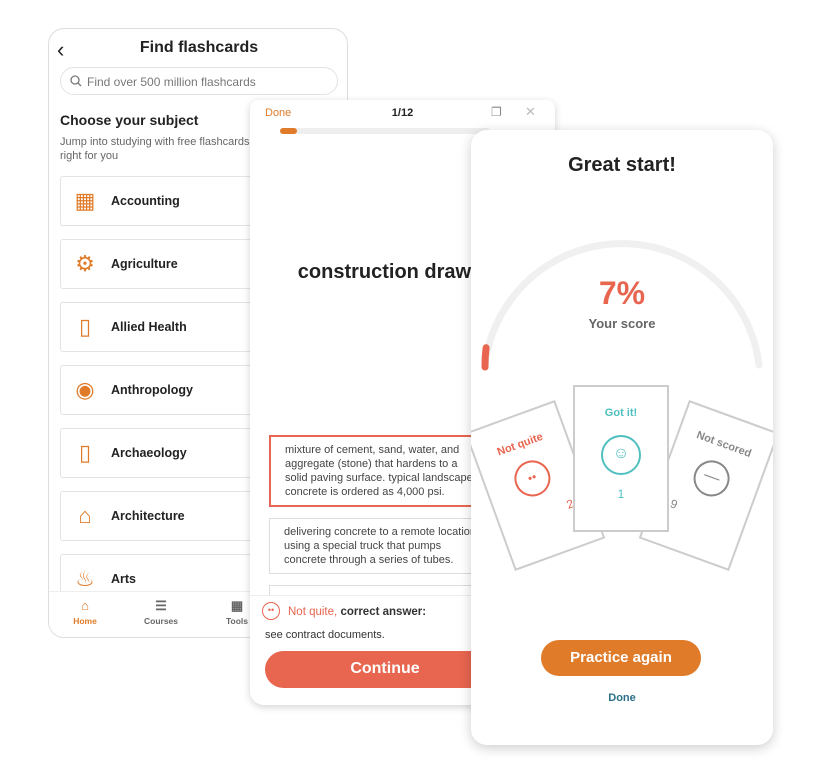 This screenshot has height=783, width=838. Describe the element at coordinates (149, 327) in the screenshot. I see `subject-label: Allied Health` at that location.